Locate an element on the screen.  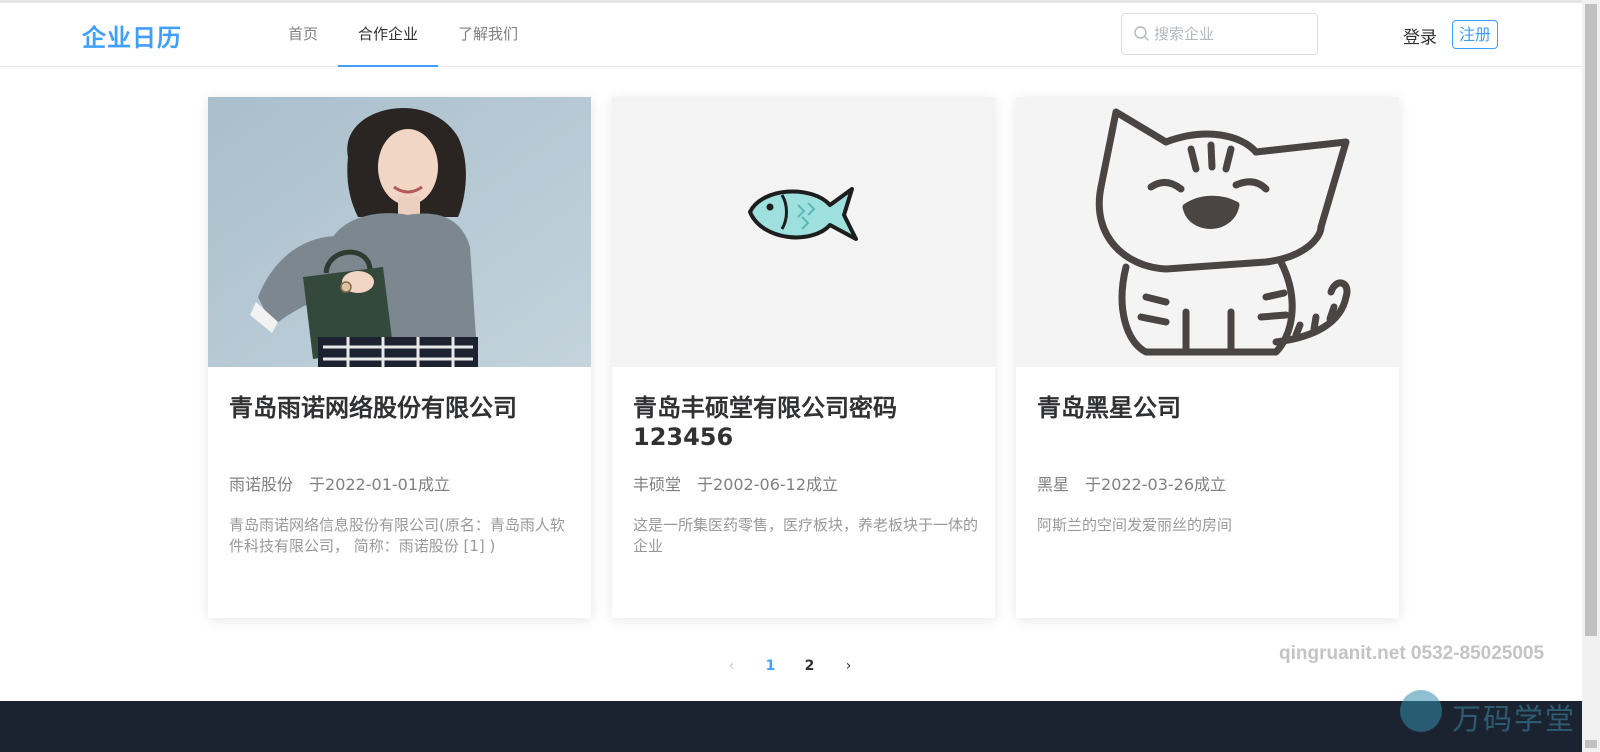
company-title: 青岛丰硕堂有限公司密码123456 is located at coordinates (805, 423).